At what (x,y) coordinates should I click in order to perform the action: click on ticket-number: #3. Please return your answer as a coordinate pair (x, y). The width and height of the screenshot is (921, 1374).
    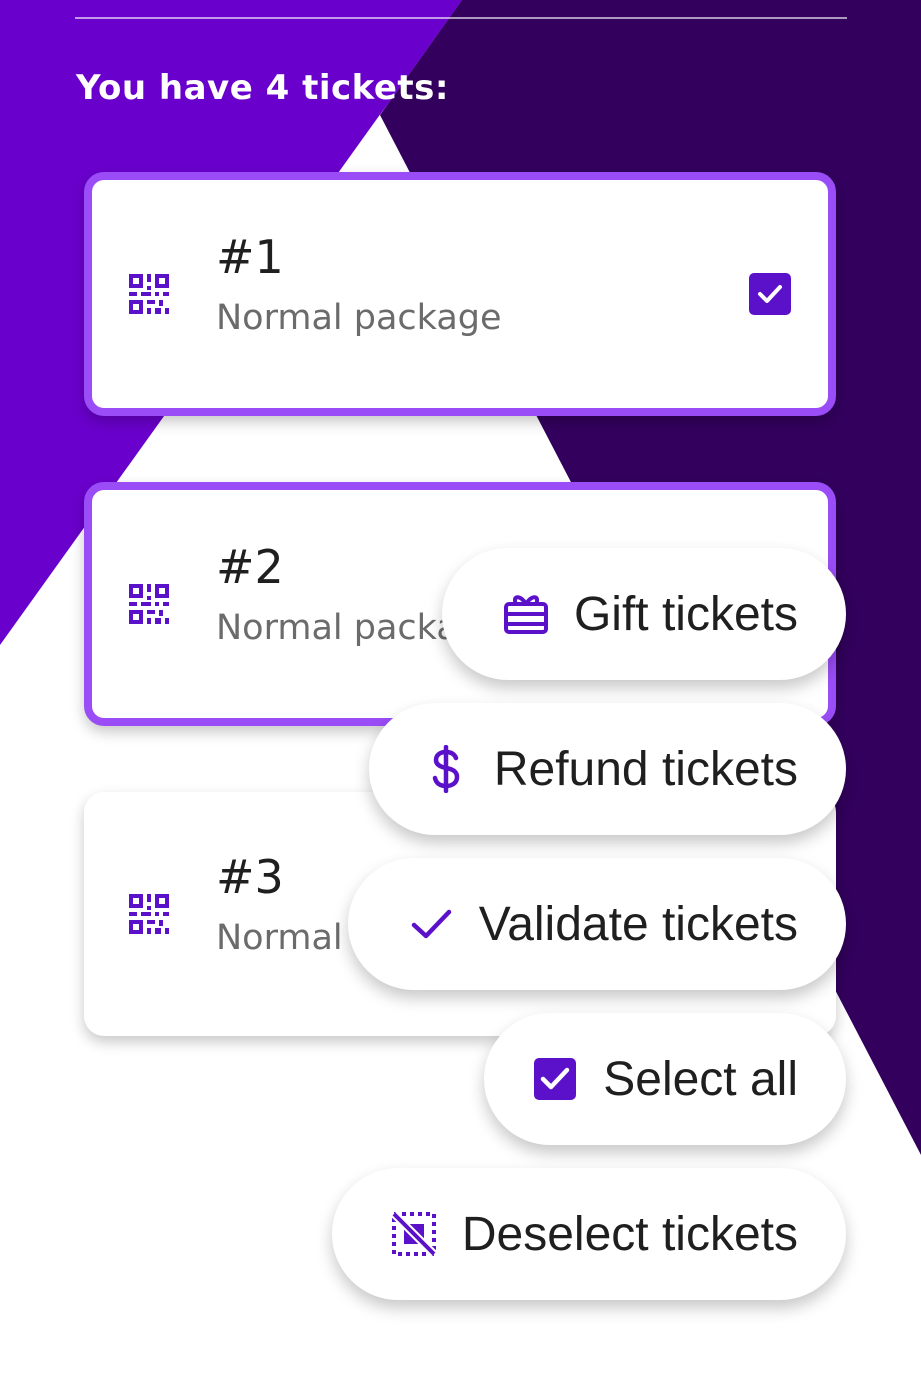
    Looking at the image, I should click on (250, 877).